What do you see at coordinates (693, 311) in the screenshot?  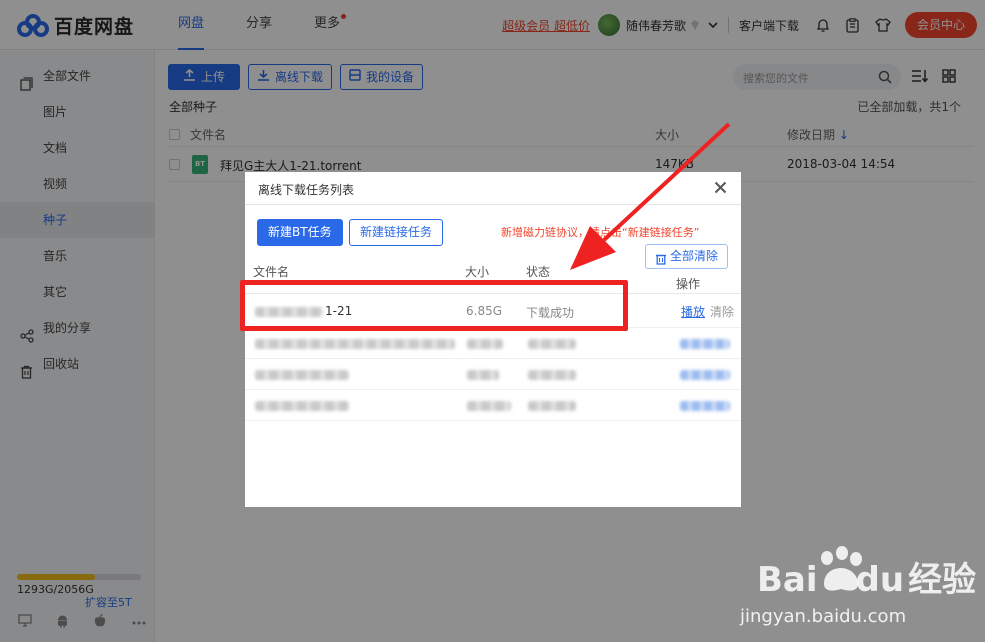 I see `play-link: 播放` at bounding box center [693, 311].